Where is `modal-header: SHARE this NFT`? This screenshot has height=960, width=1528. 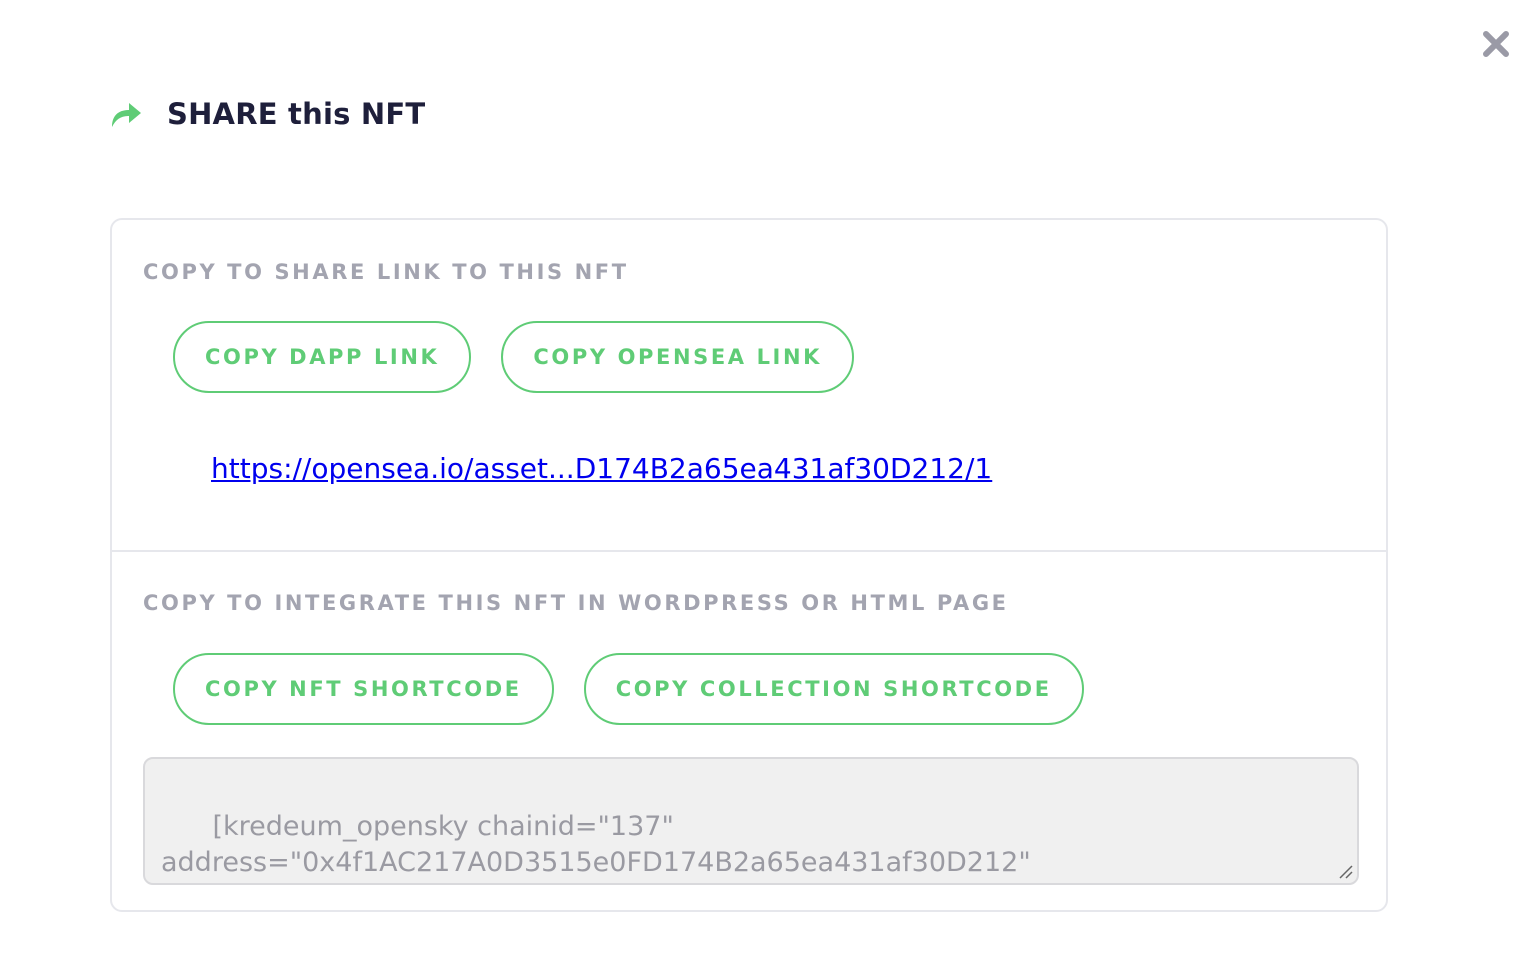 modal-header: SHARE this NFT is located at coordinates (266, 114).